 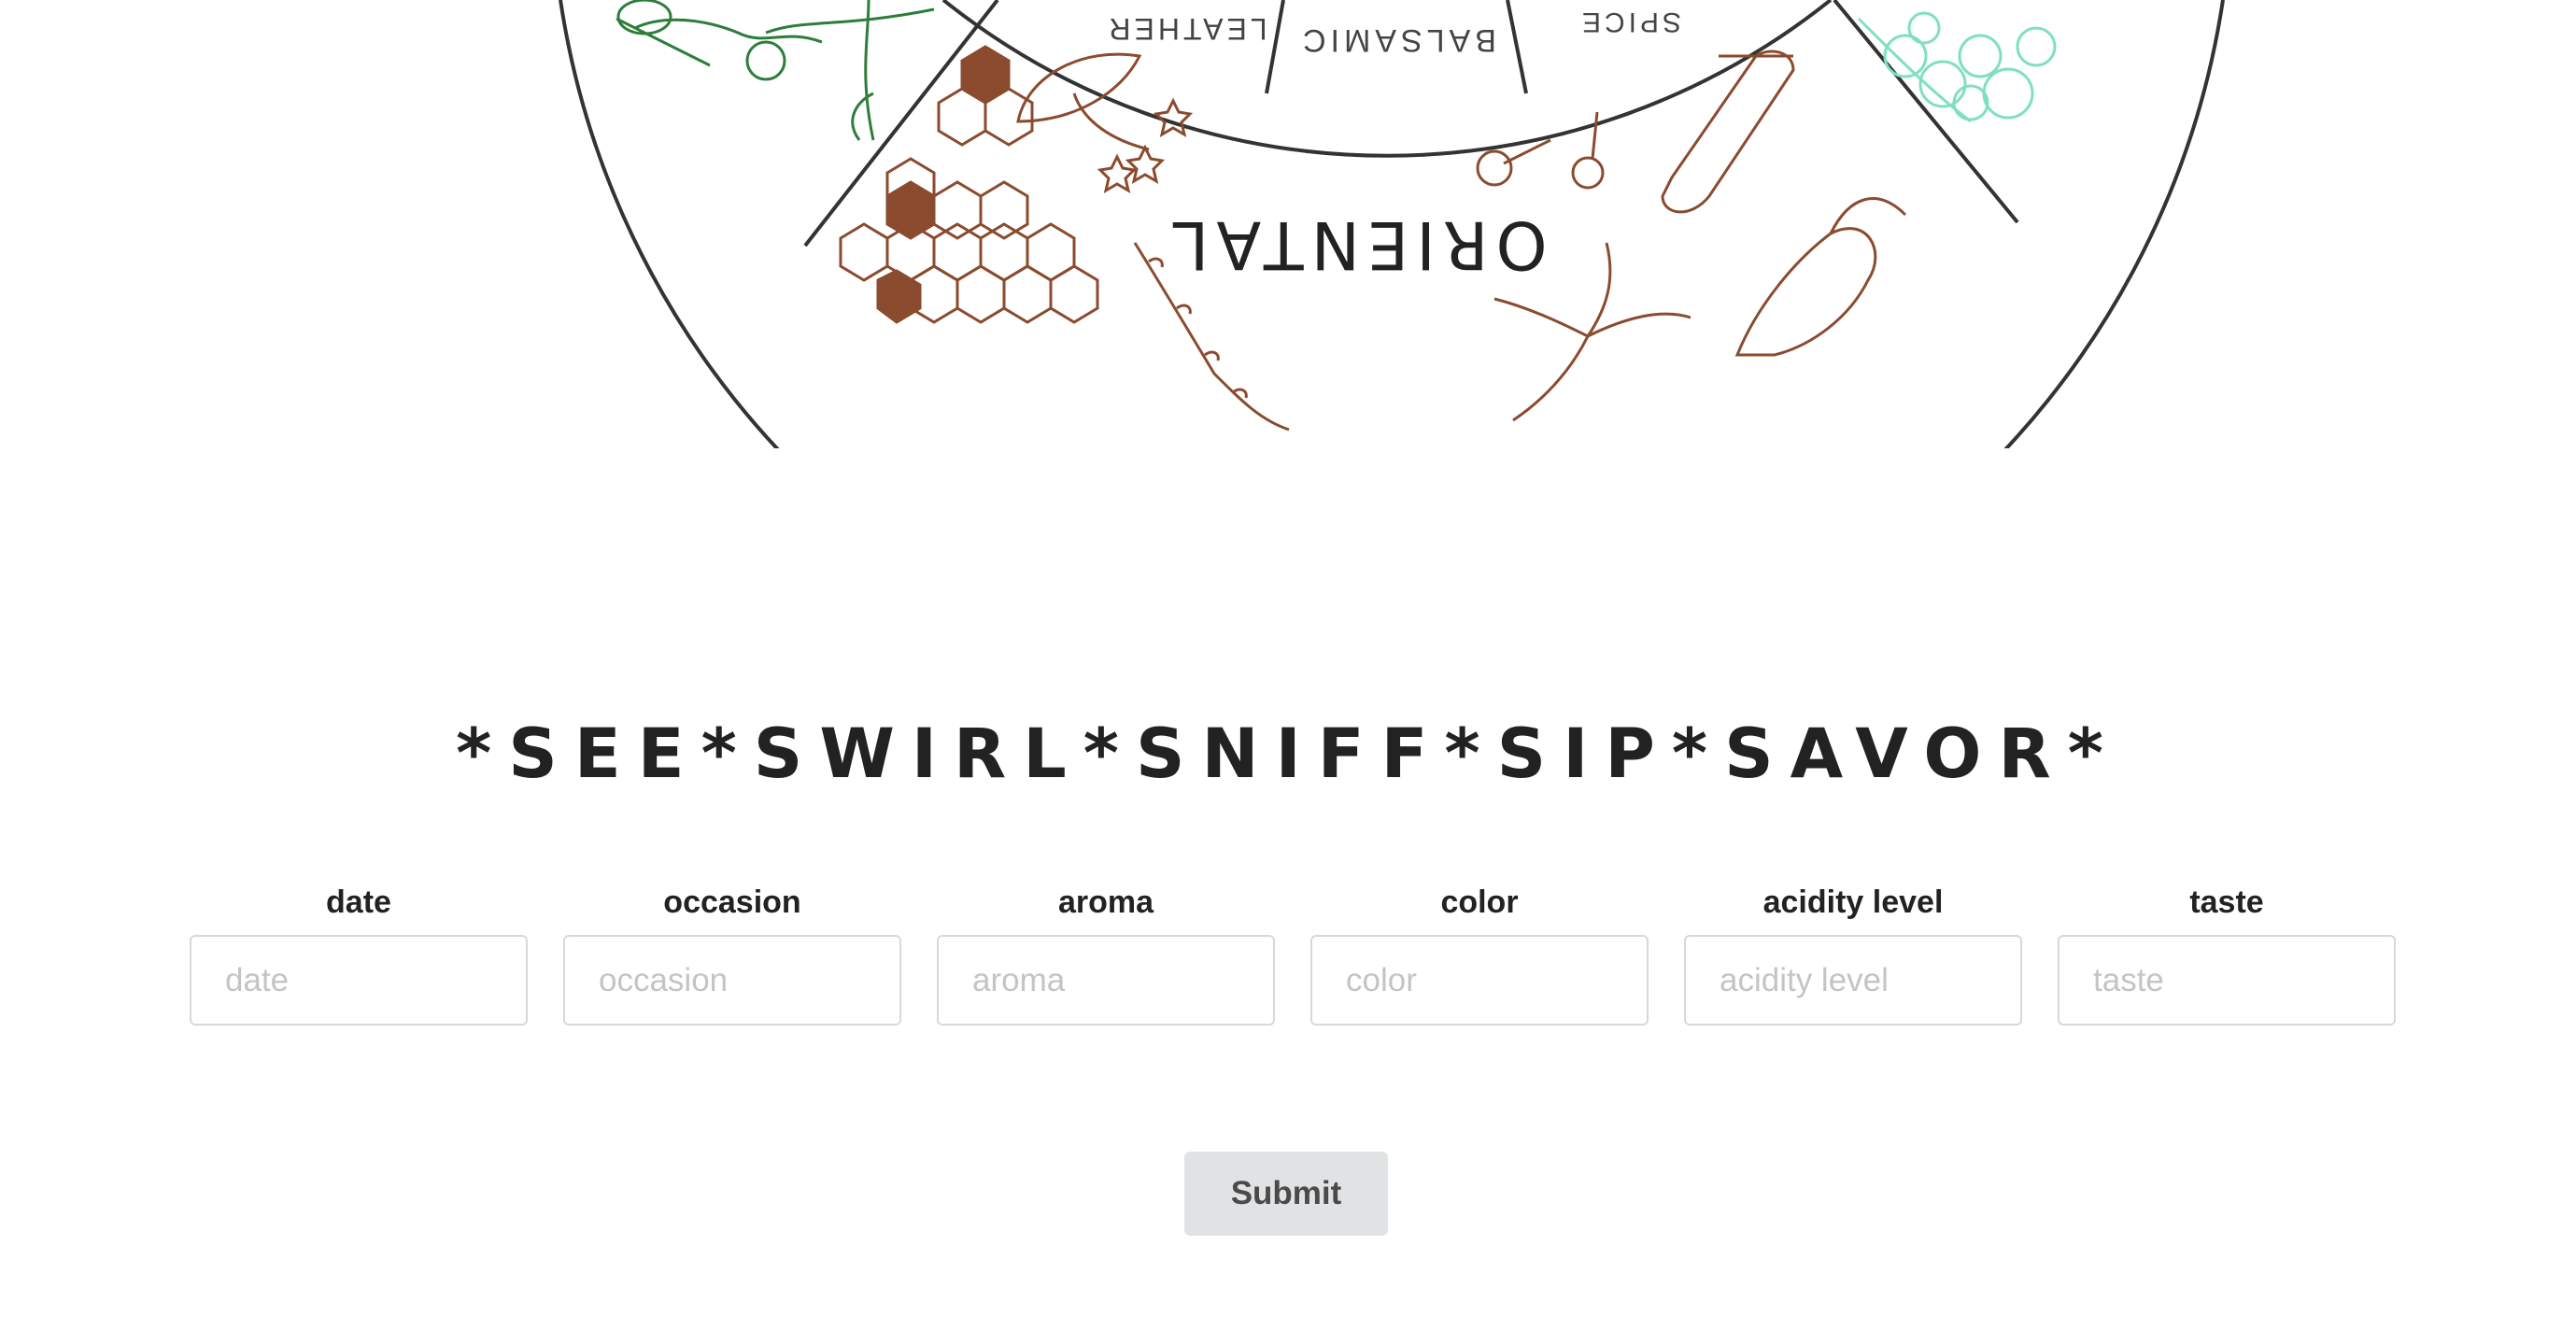 What do you see at coordinates (1629, 22) in the screenshot?
I see `wheel-label-spice: SPICE` at bounding box center [1629, 22].